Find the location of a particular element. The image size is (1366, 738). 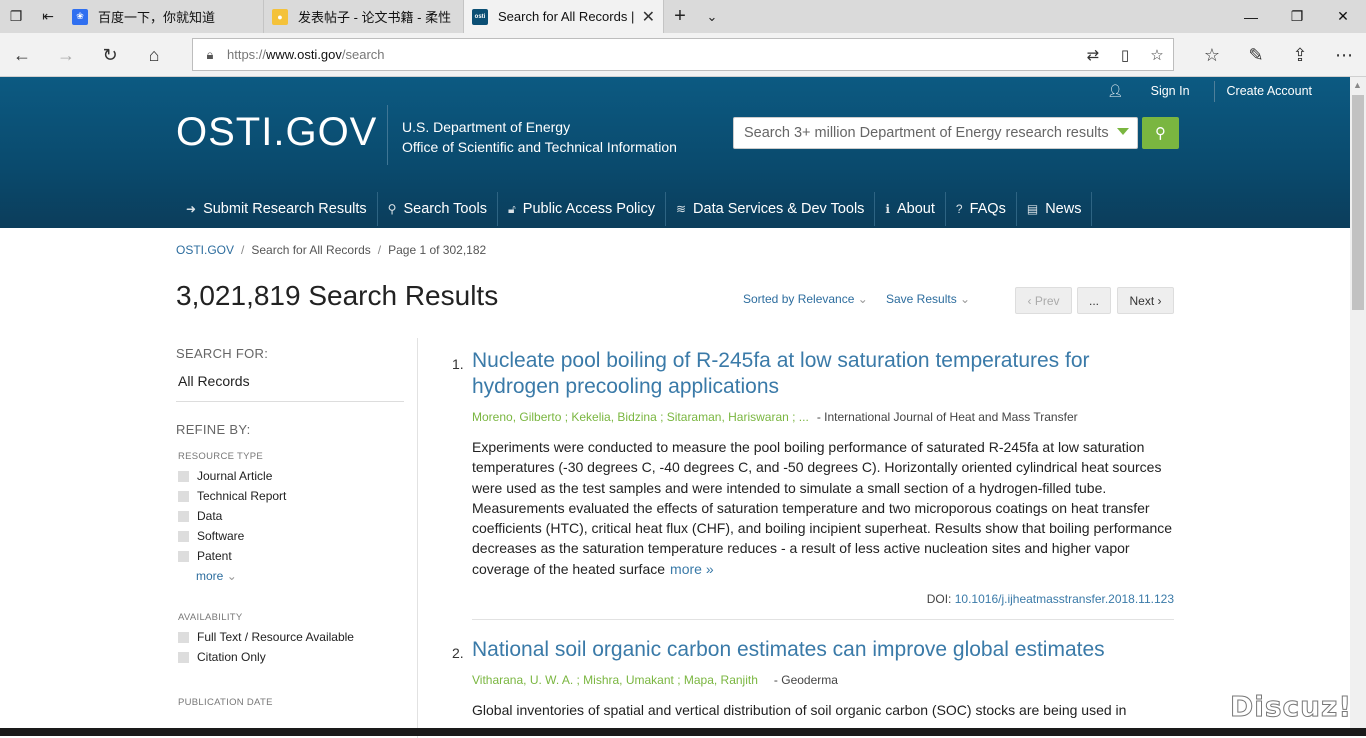

address-bar: 🔒︎ https://www.osti.gov/search ⇄ ▯ ☆ is located at coordinates (683, 54).